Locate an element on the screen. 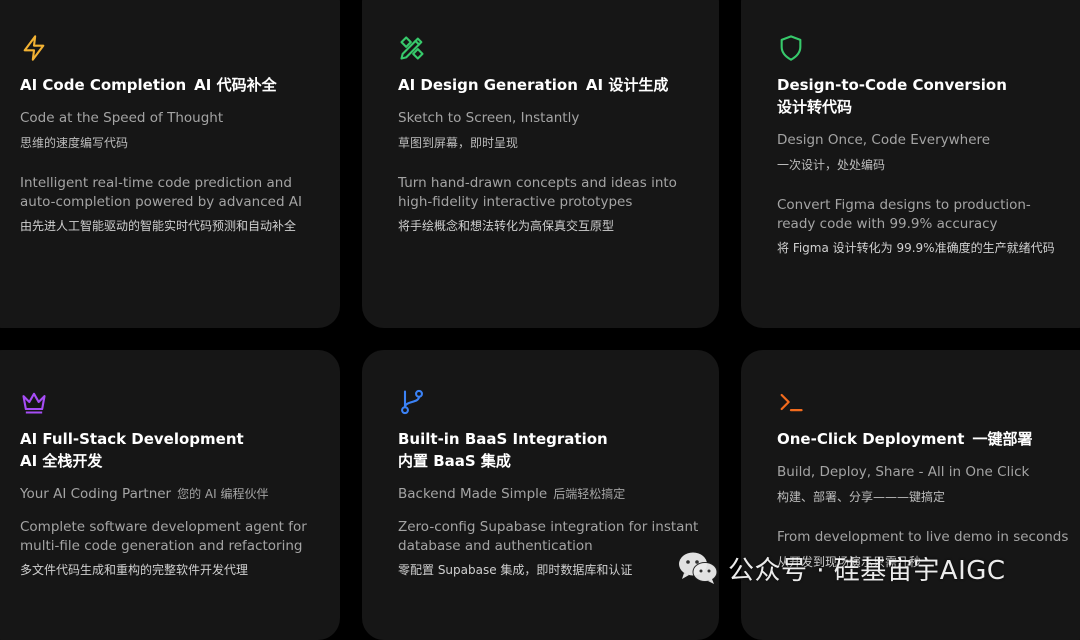  card-description-zh: 将手绘概念和想法转化为高保真交互原型 is located at coordinates (506, 226).